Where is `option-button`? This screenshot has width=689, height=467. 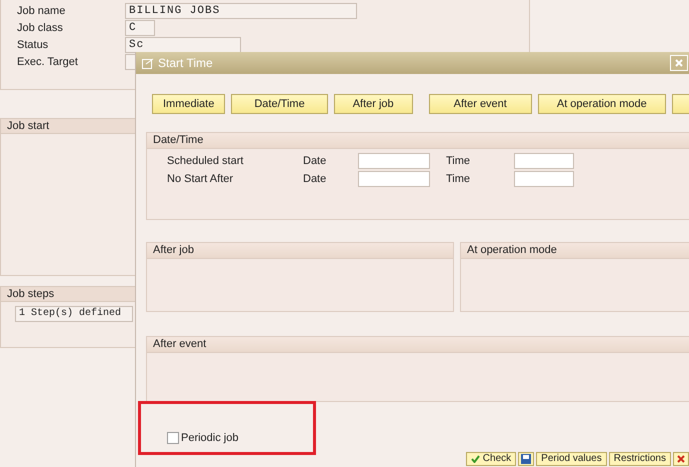
option-button is located at coordinates (680, 104).